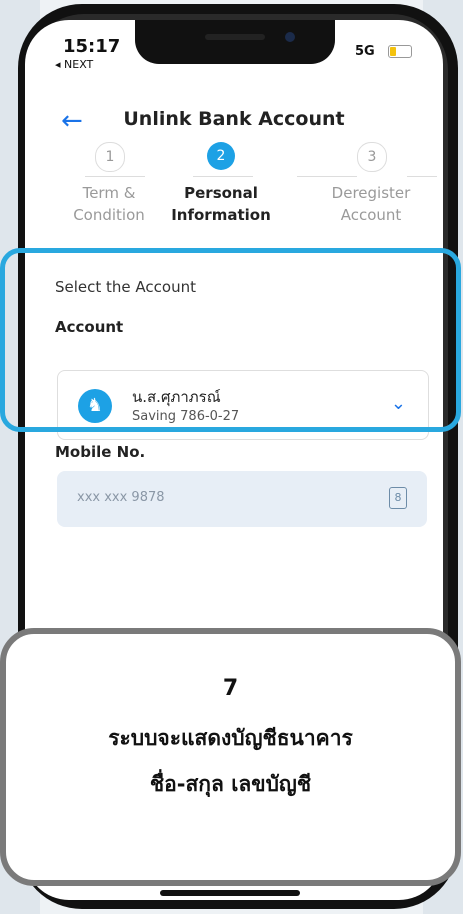 This screenshot has width=463, height=914. Describe the element at coordinates (372, 157) in the screenshot. I see `step-3-circle: 3` at that location.